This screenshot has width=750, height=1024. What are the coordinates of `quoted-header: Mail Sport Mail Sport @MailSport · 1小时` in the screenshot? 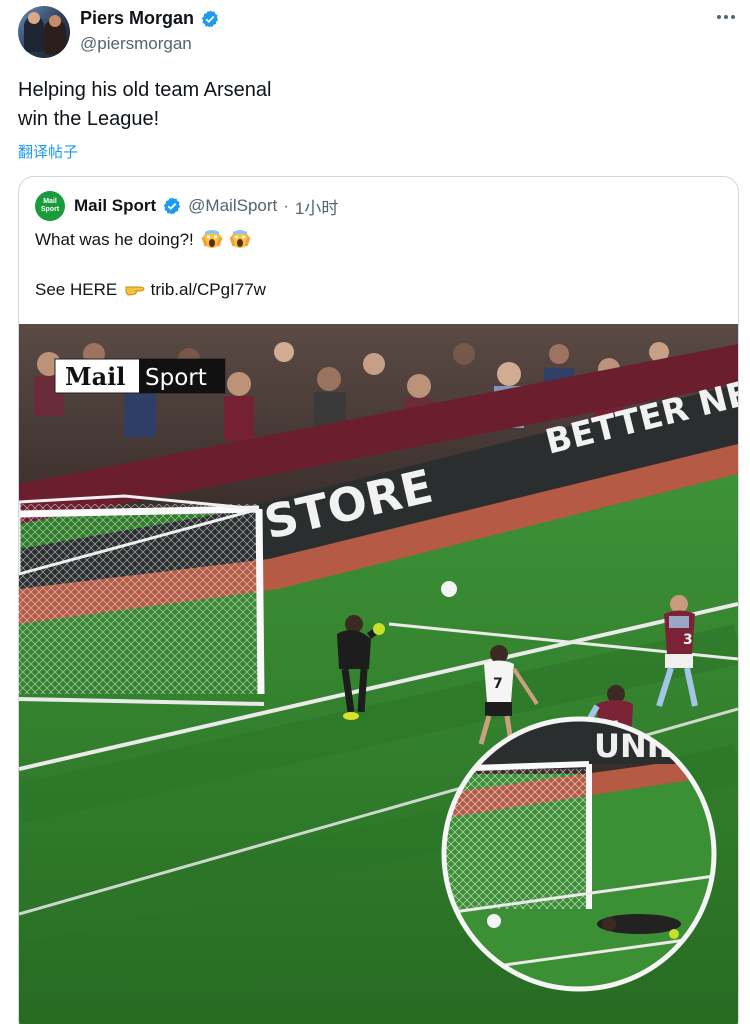 It's located at (186, 206).